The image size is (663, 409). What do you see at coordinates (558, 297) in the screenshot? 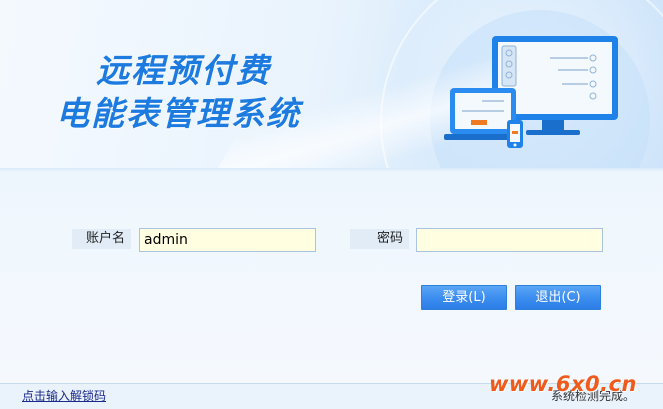
I see `exit-button: 退出(C)` at bounding box center [558, 297].